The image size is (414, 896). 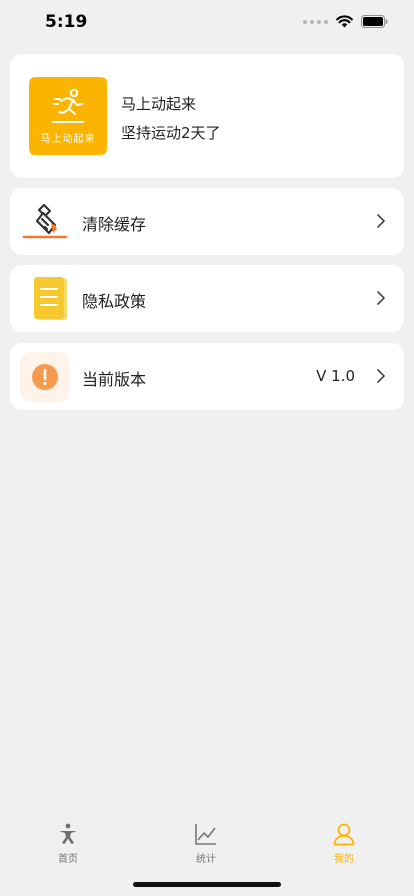 What do you see at coordinates (50, 298) in the screenshot?
I see `document-icon` at bounding box center [50, 298].